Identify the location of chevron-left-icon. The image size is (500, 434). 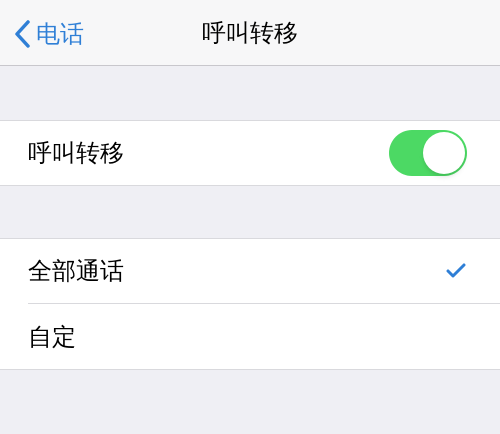
(22, 34).